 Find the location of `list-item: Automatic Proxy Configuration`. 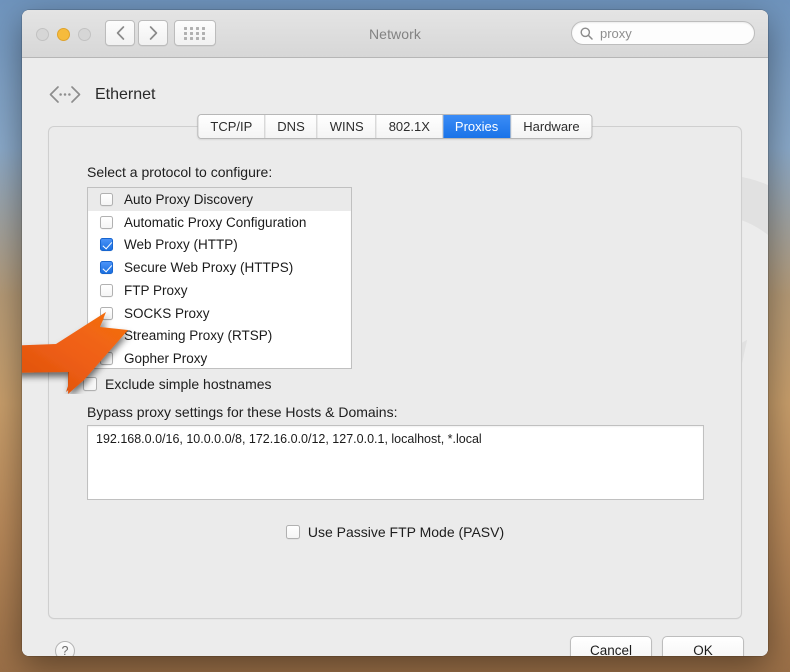

list-item: Automatic Proxy Configuration is located at coordinates (219, 222).